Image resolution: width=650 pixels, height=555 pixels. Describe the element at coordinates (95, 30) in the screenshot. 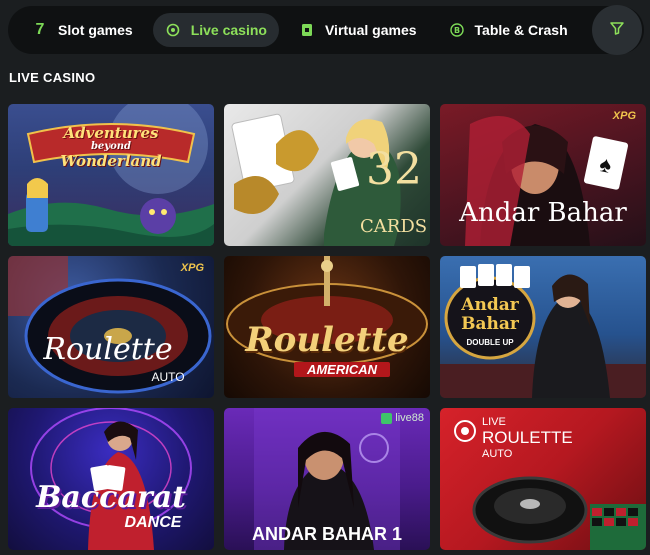

I see `tab-label: Slot games` at that location.